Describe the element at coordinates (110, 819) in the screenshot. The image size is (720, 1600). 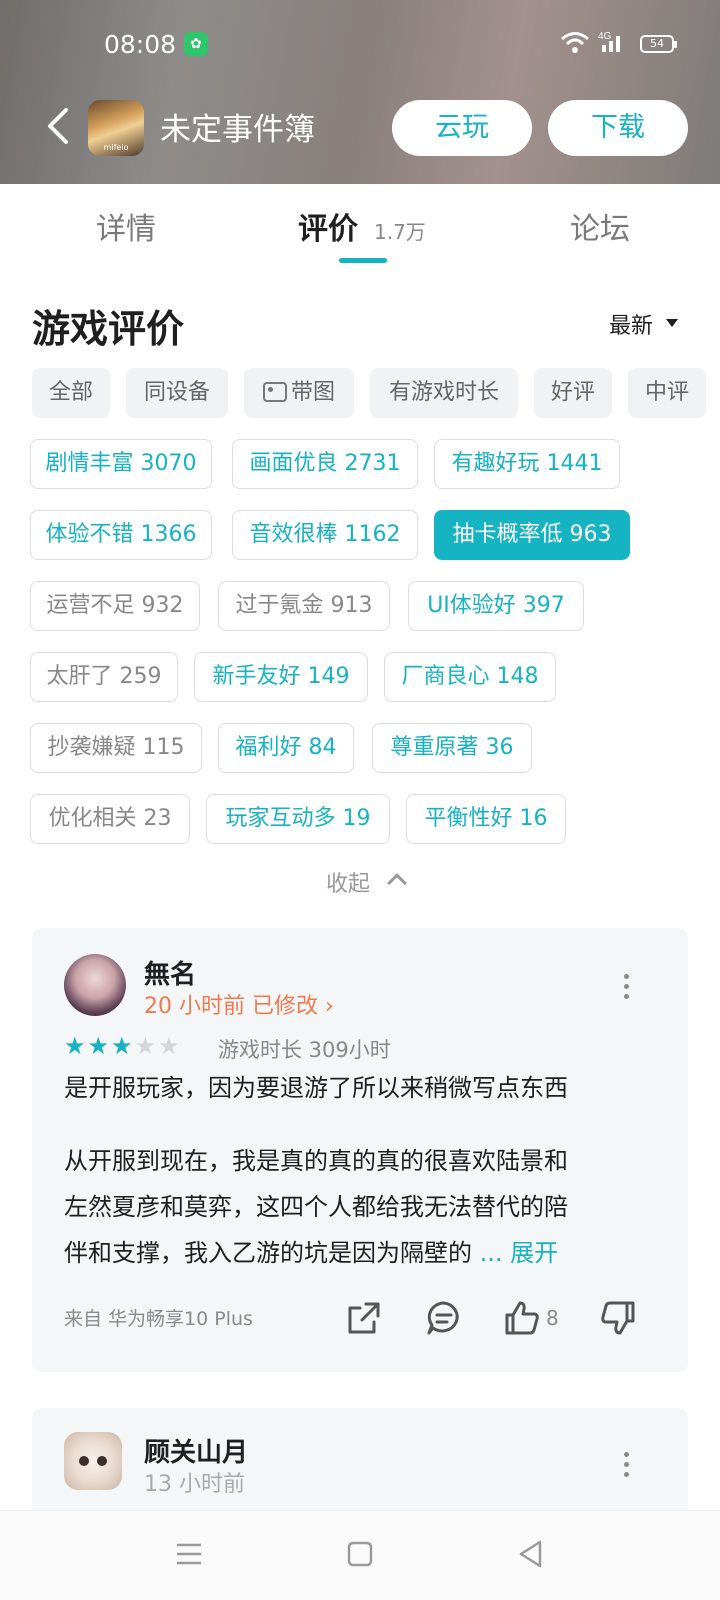
I see `tag-optimization: 优化相关 23` at that location.